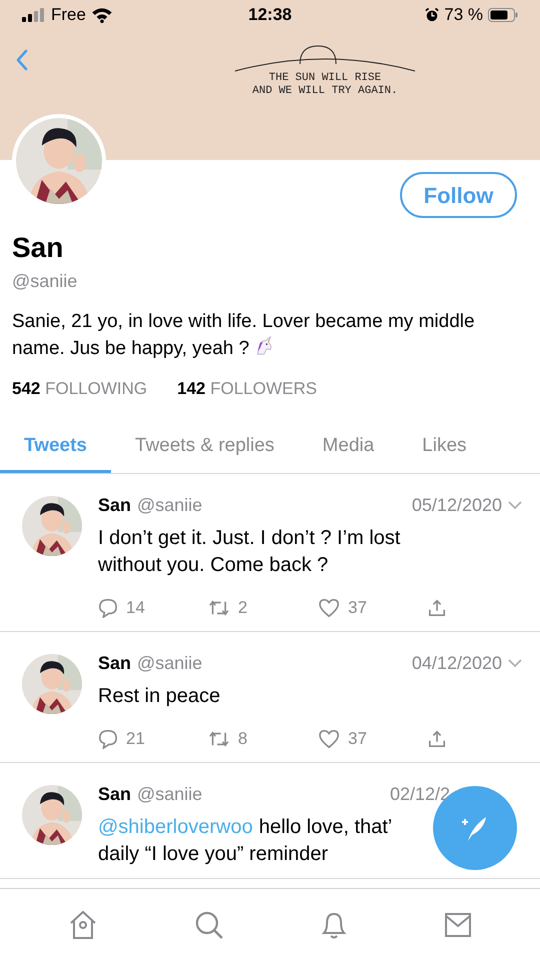 The image size is (540, 960). I want to click on carrier-text: Free, so click(68, 15).